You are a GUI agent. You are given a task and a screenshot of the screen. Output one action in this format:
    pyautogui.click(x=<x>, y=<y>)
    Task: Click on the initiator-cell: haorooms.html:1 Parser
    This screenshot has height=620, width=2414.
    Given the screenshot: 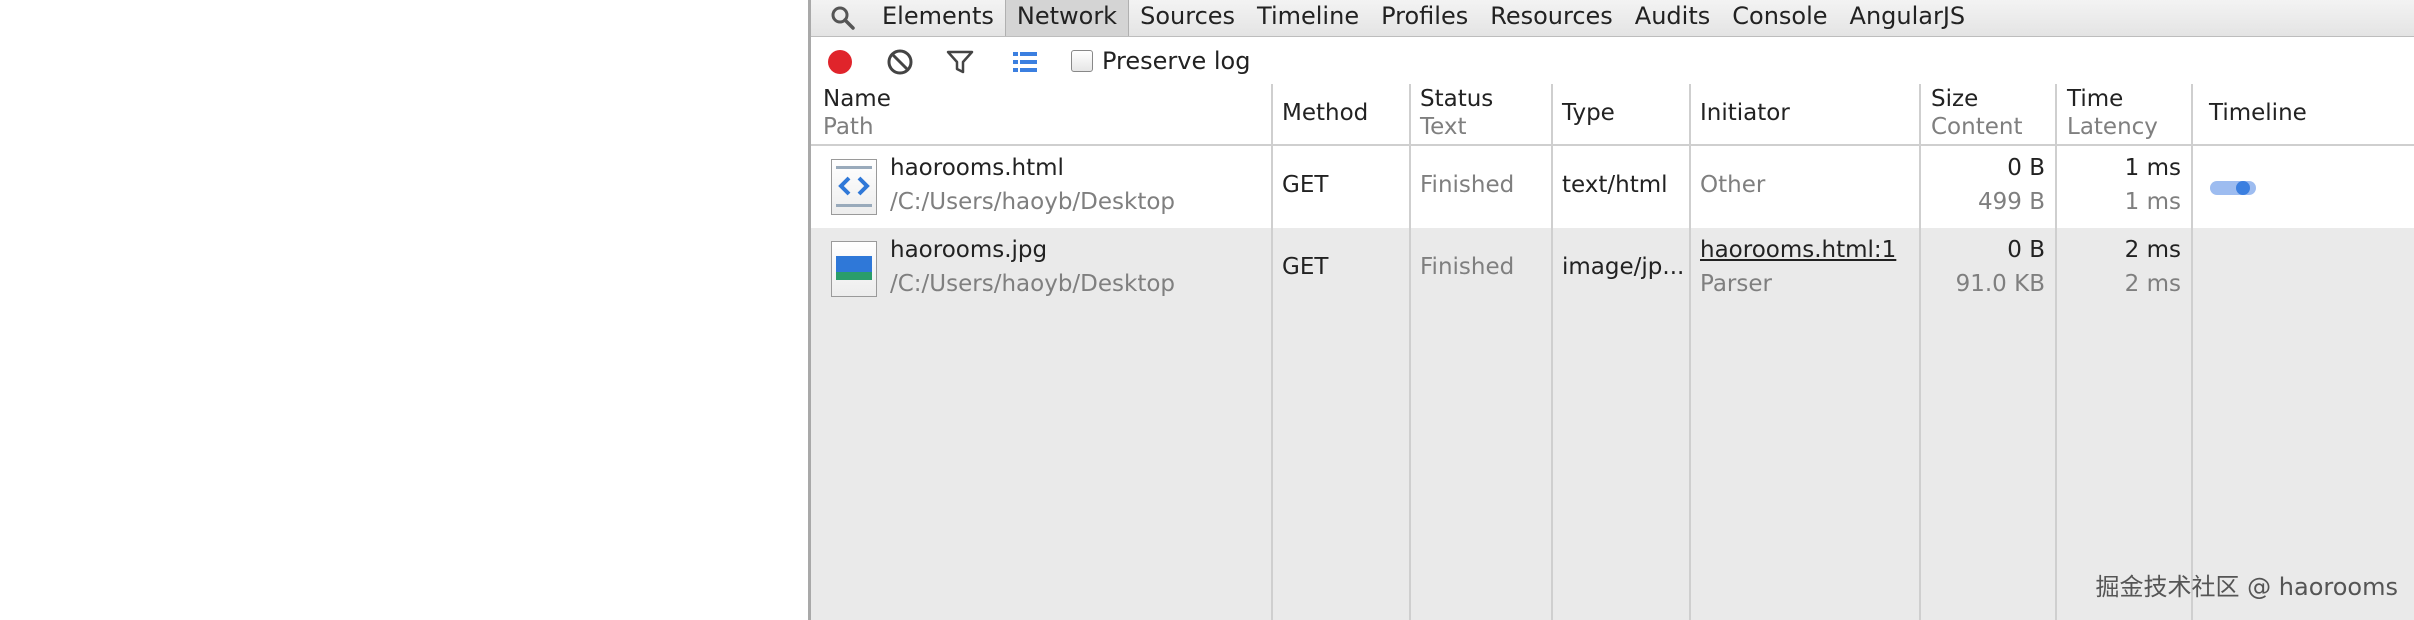 What is the action you would take?
    pyautogui.click(x=1805, y=269)
    